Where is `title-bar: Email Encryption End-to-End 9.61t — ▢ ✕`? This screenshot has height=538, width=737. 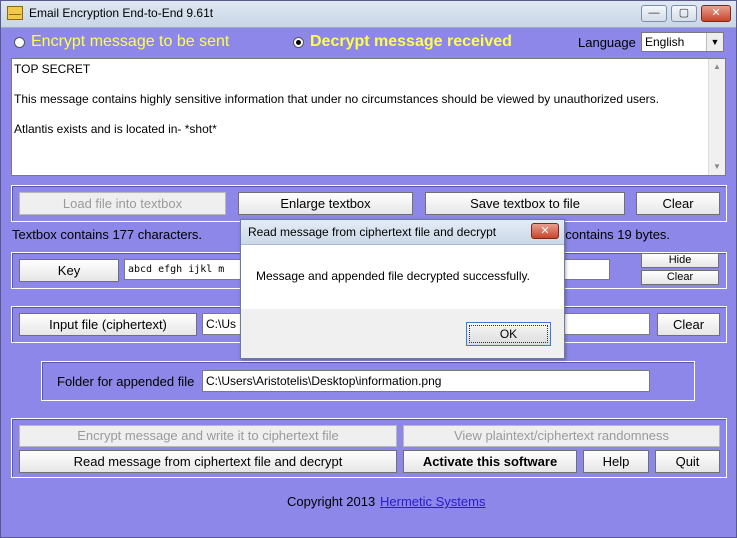 title-bar: Email Encryption End-to-End 9.61t — ▢ ✕ is located at coordinates (368, 14).